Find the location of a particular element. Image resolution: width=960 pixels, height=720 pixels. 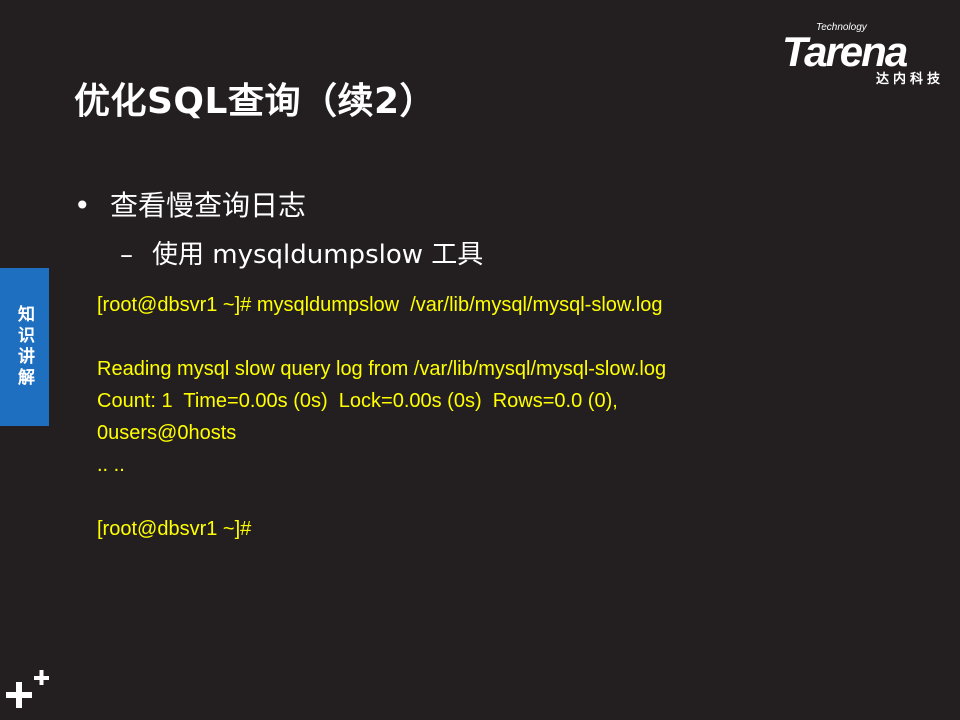

plus-icon is located at coordinates (27, 689).